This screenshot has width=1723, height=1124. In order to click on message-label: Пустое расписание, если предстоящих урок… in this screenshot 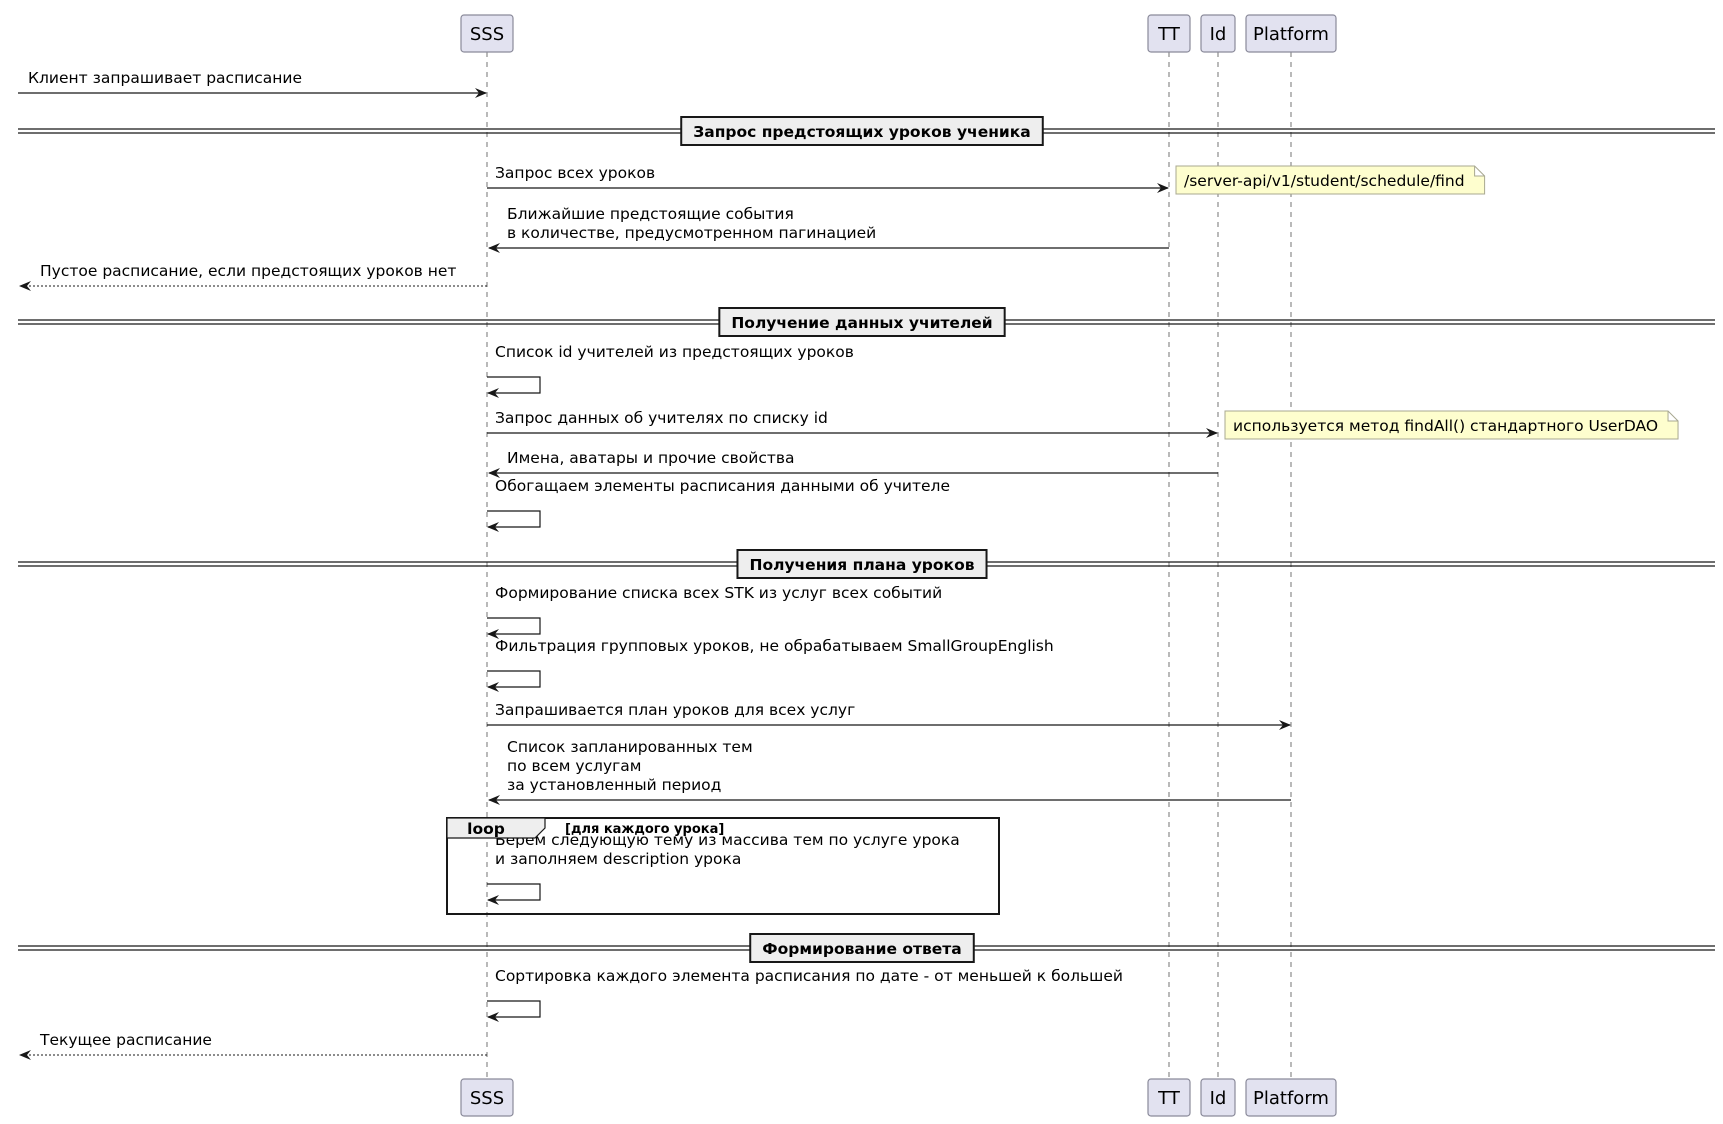, I will do `click(248, 271)`.